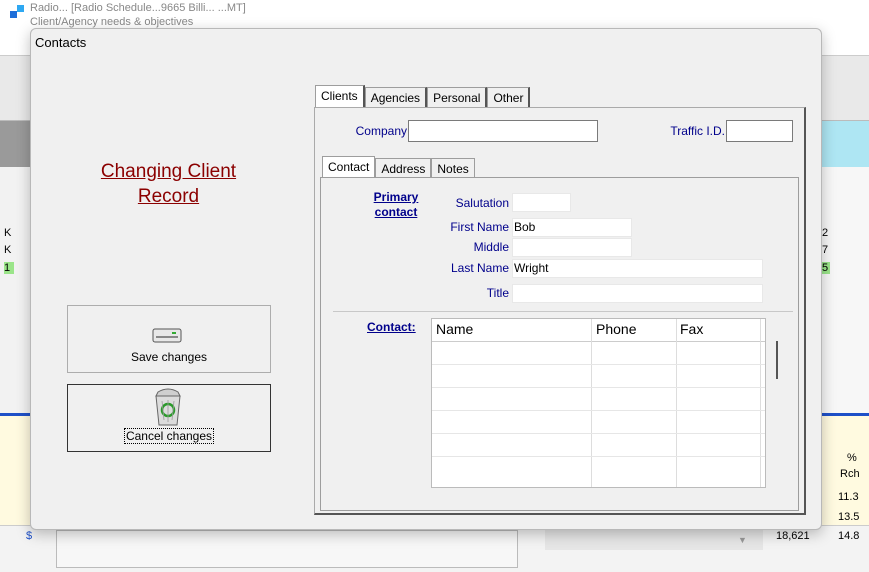  What do you see at coordinates (169, 357) in the screenshot?
I see `save-button-label: Save changes` at bounding box center [169, 357].